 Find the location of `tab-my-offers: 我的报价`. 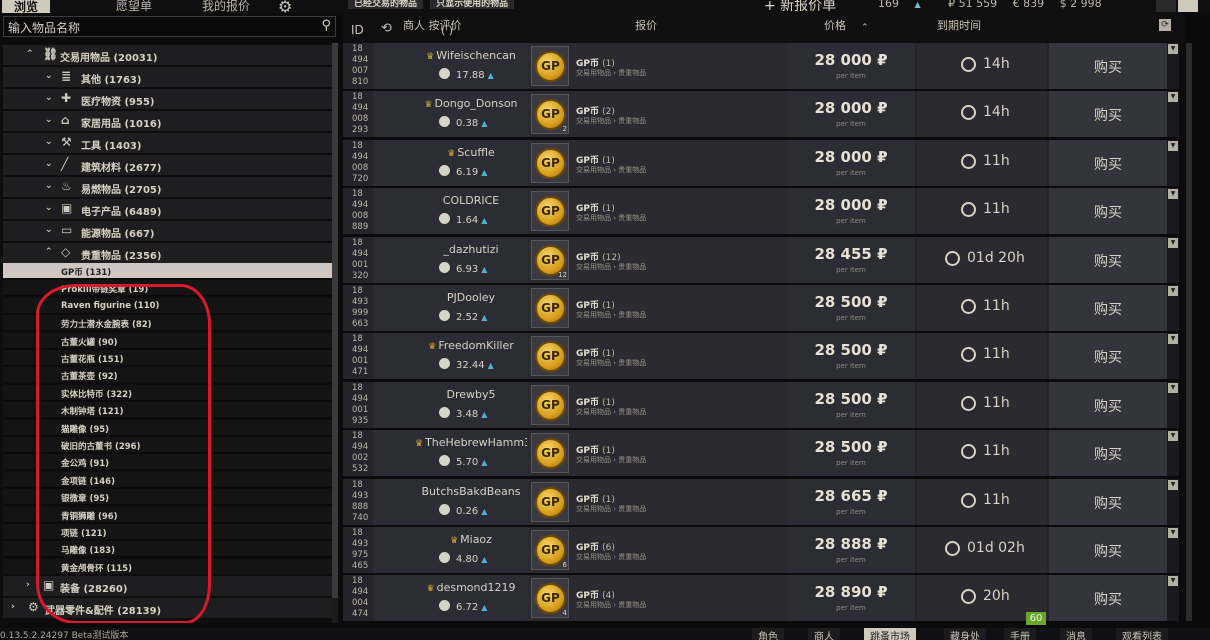

tab-my-offers: 我的报价 is located at coordinates (226, 7).